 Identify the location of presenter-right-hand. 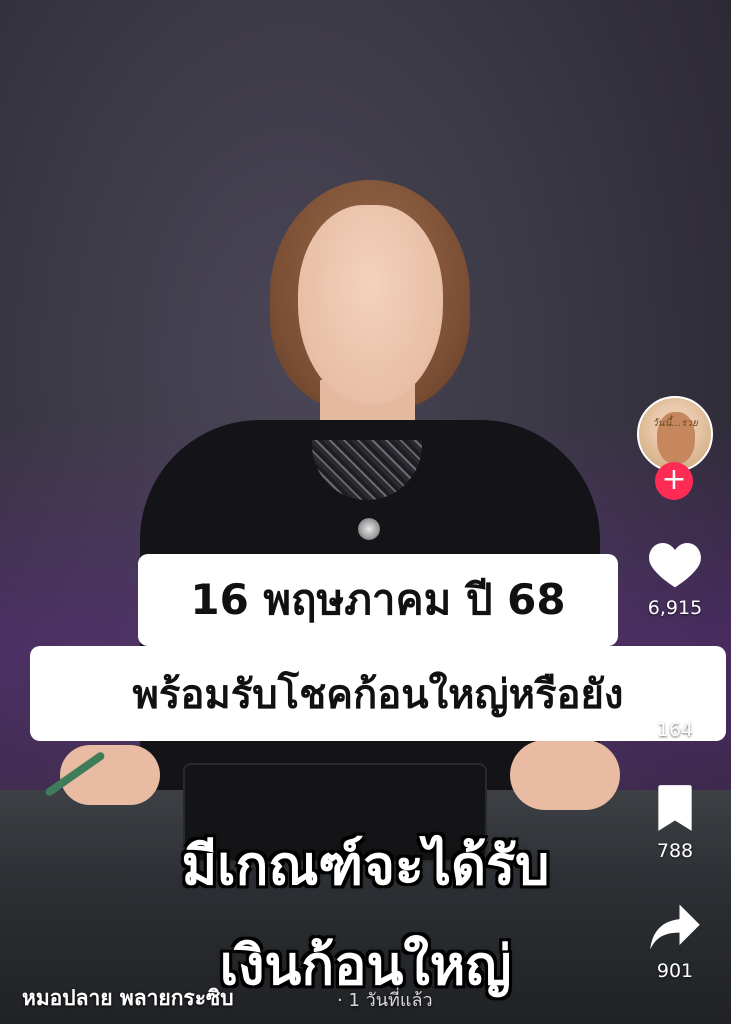
(565, 775).